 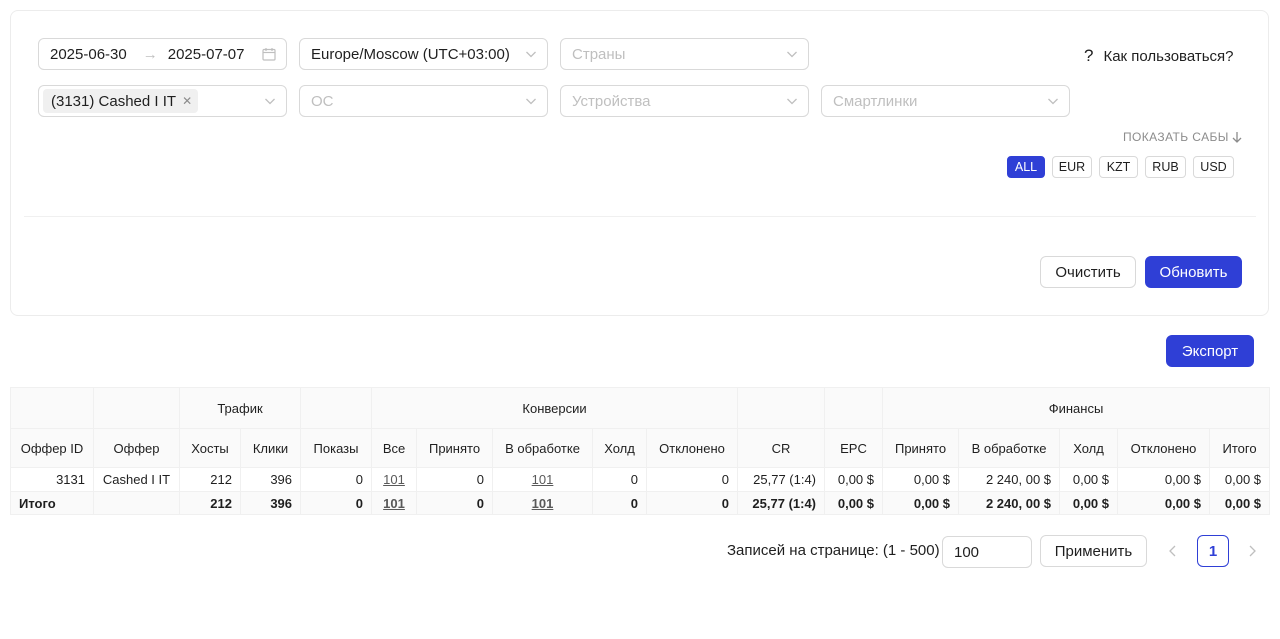 I want to click on table-cell: Итого, so click(x=52, y=503).